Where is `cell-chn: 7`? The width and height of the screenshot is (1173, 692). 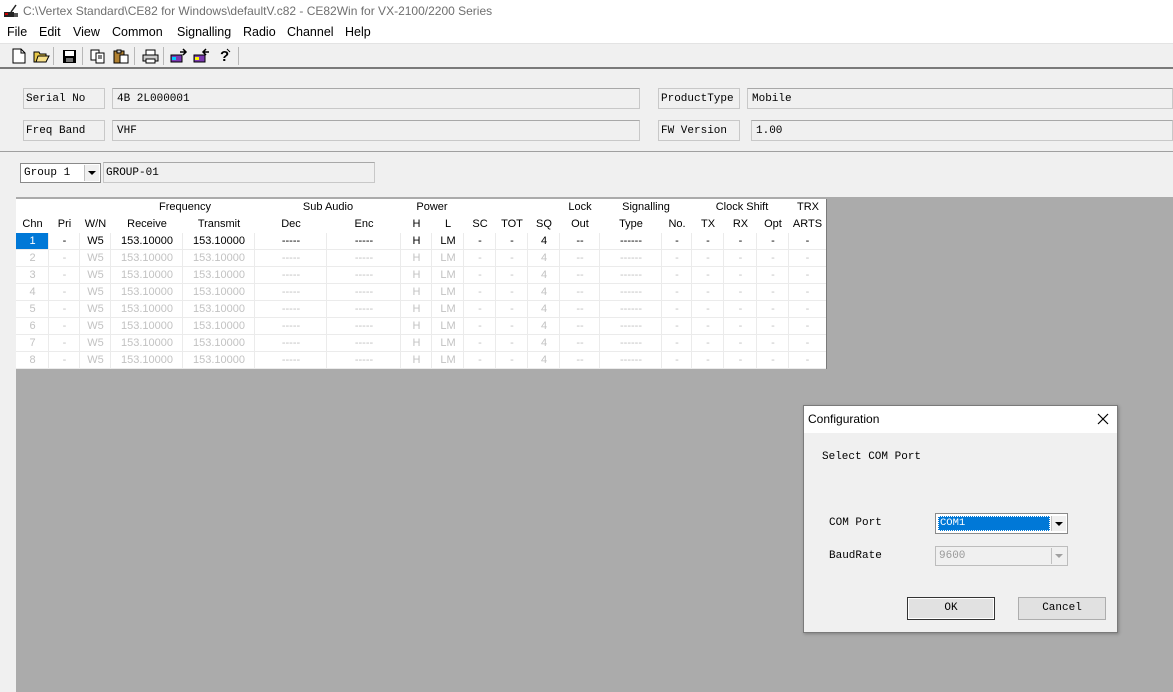 cell-chn: 7 is located at coordinates (32, 343).